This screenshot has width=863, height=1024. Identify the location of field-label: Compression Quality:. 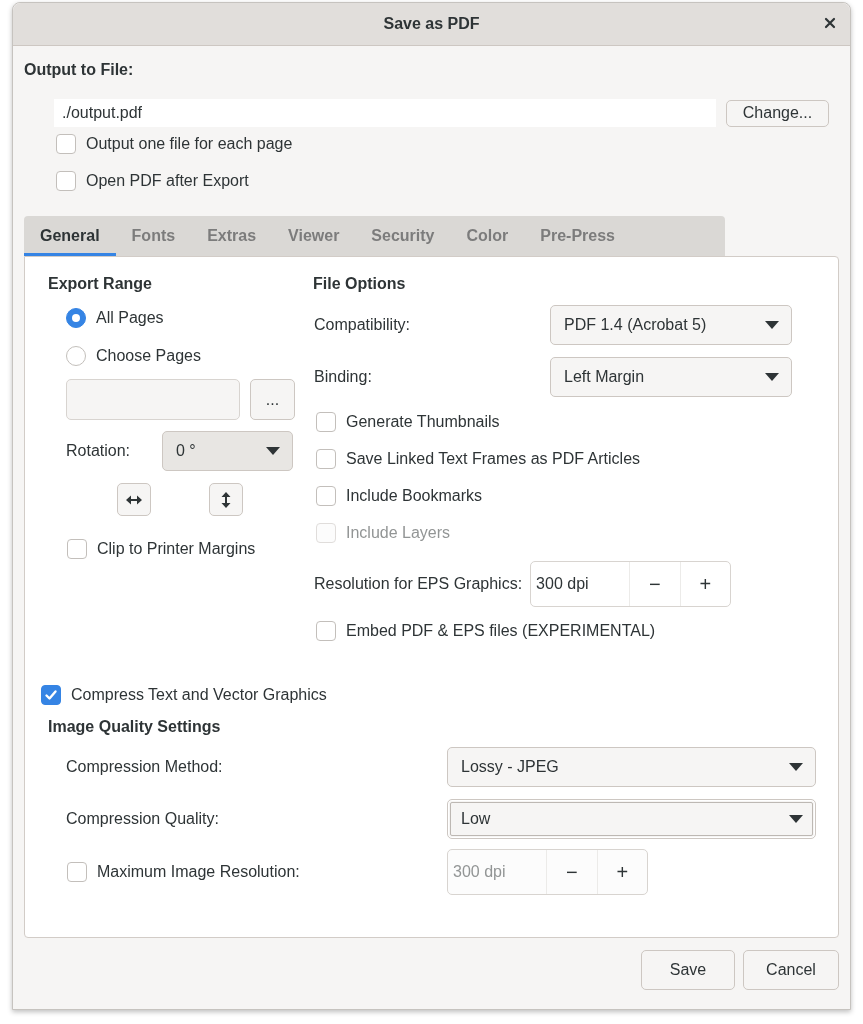
(142, 819).